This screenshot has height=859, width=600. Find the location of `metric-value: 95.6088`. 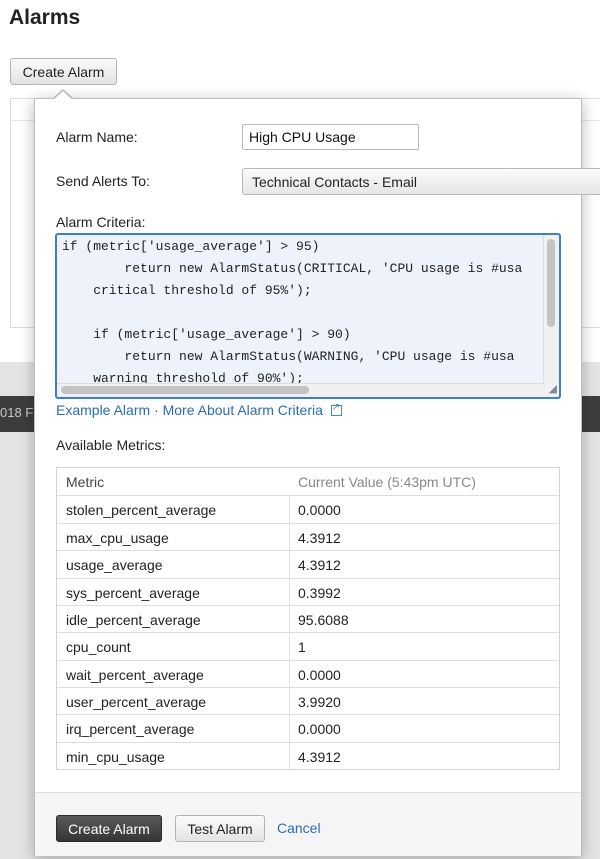

metric-value: 95.6088 is located at coordinates (323, 620).